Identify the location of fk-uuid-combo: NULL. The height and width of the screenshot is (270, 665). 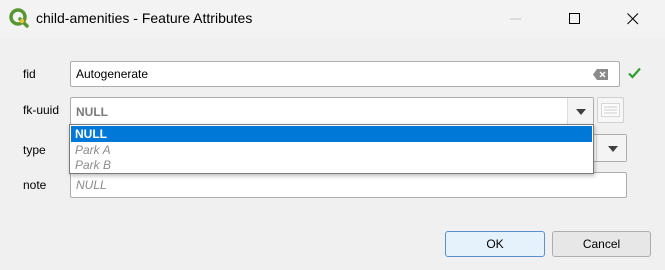
(332, 111).